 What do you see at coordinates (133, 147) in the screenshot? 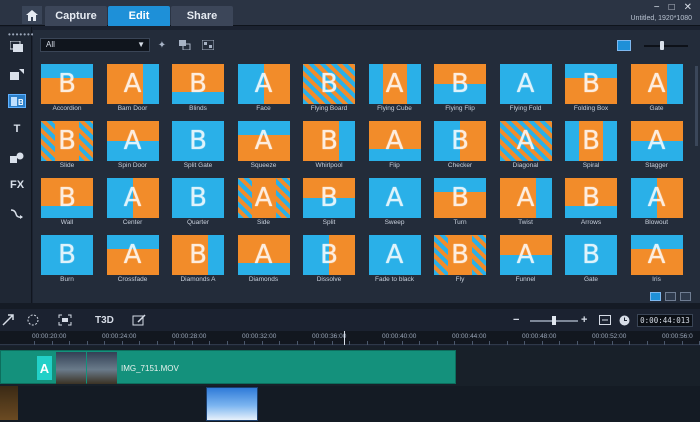
I see `transition-item: A Spin Door` at bounding box center [133, 147].